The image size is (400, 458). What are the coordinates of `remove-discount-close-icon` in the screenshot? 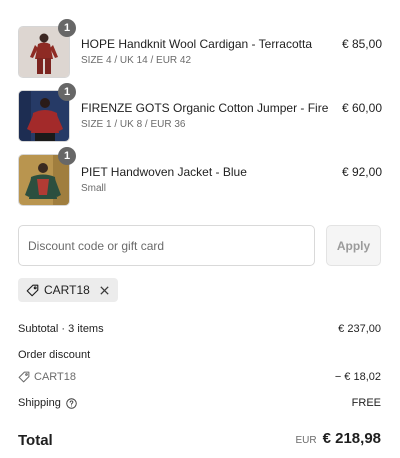 It's located at (104, 290).